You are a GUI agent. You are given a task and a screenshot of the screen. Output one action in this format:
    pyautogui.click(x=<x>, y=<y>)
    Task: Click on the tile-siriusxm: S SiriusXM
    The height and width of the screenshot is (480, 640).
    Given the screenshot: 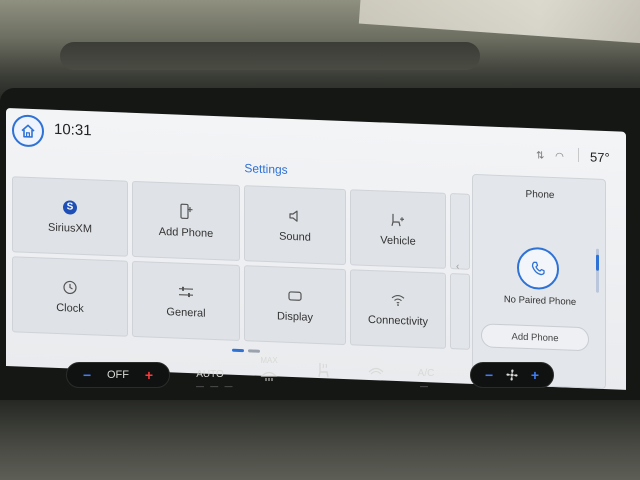 What is the action you would take?
    pyautogui.click(x=70, y=216)
    